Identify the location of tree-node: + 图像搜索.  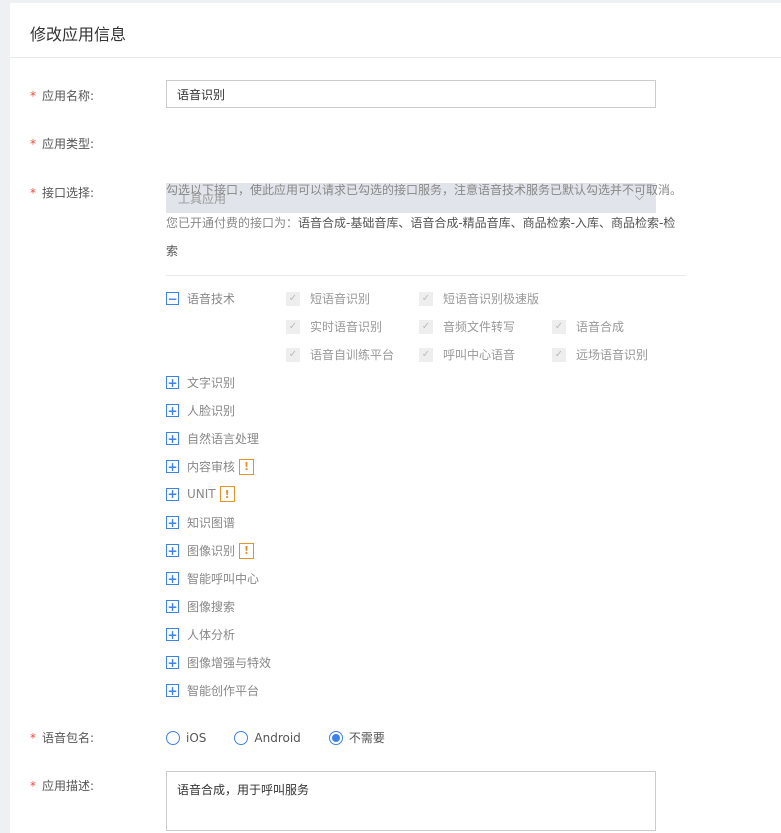
(200, 606).